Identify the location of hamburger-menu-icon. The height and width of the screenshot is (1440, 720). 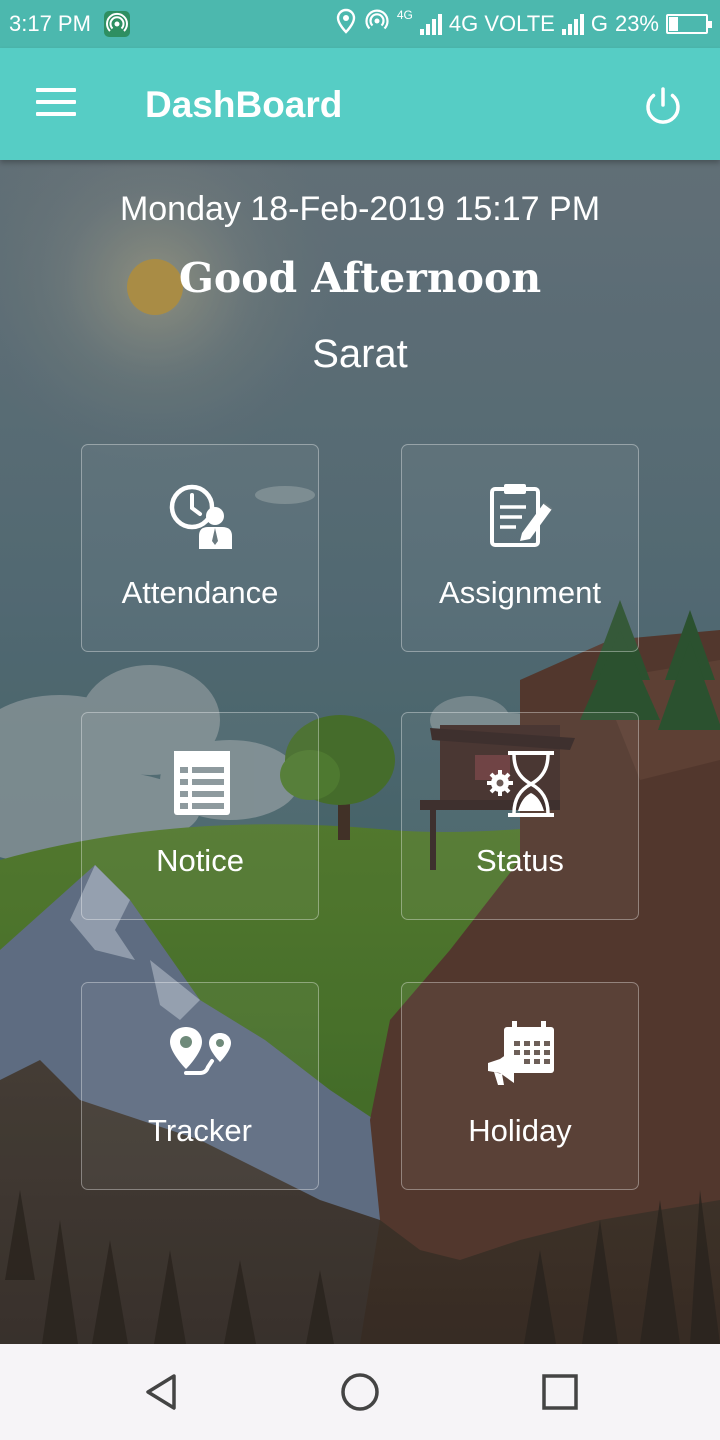
(56, 104).